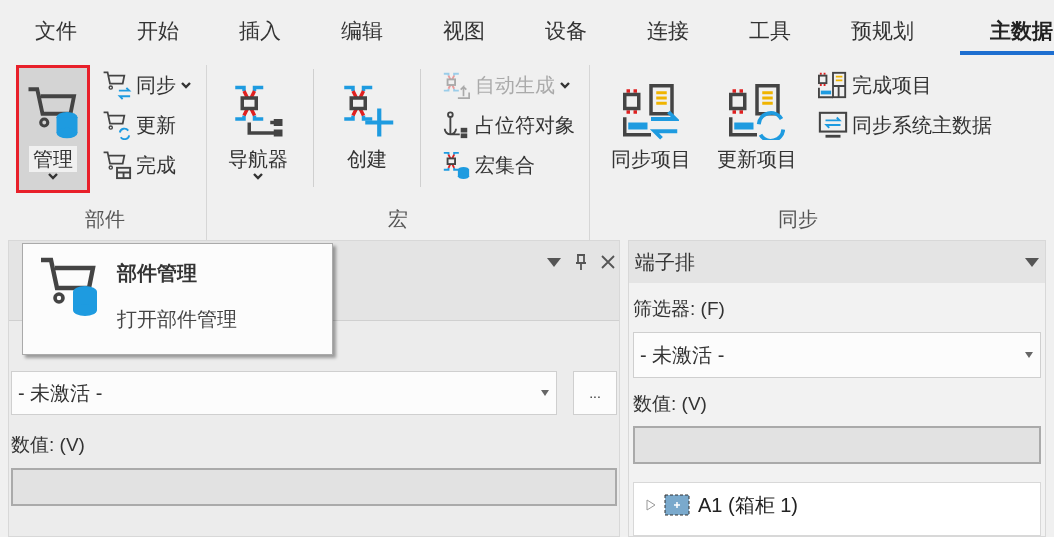 The width and height of the screenshot is (1054, 537). What do you see at coordinates (147, 85) in the screenshot?
I see `ribbon-button: 同步` at bounding box center [147, 85].